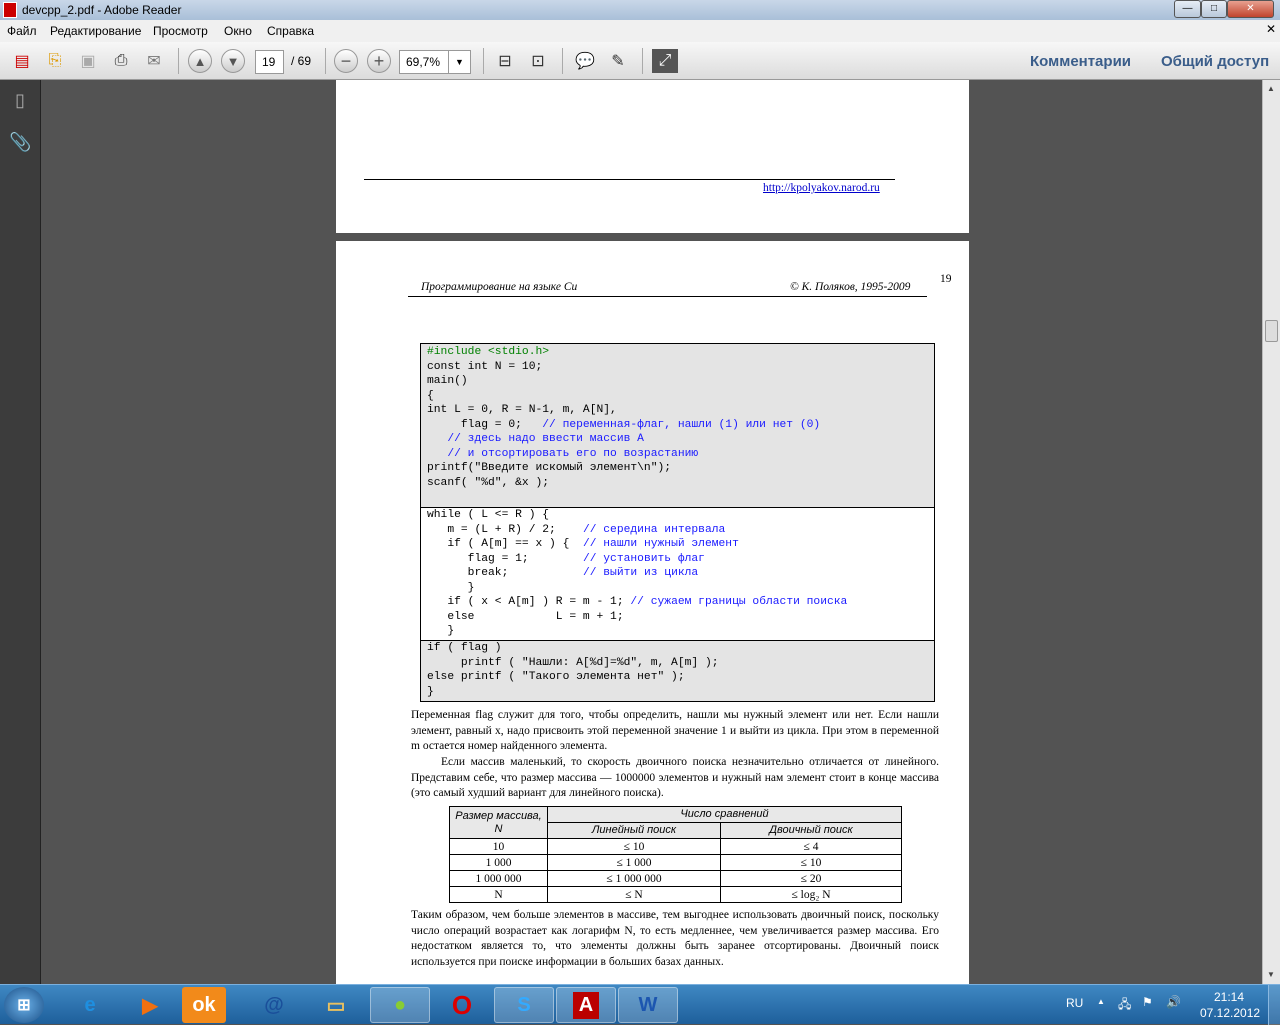 The height and width of the screenshot is (1025, 1280). I want to click on clock-time: 21:14, so click(1229, 997).